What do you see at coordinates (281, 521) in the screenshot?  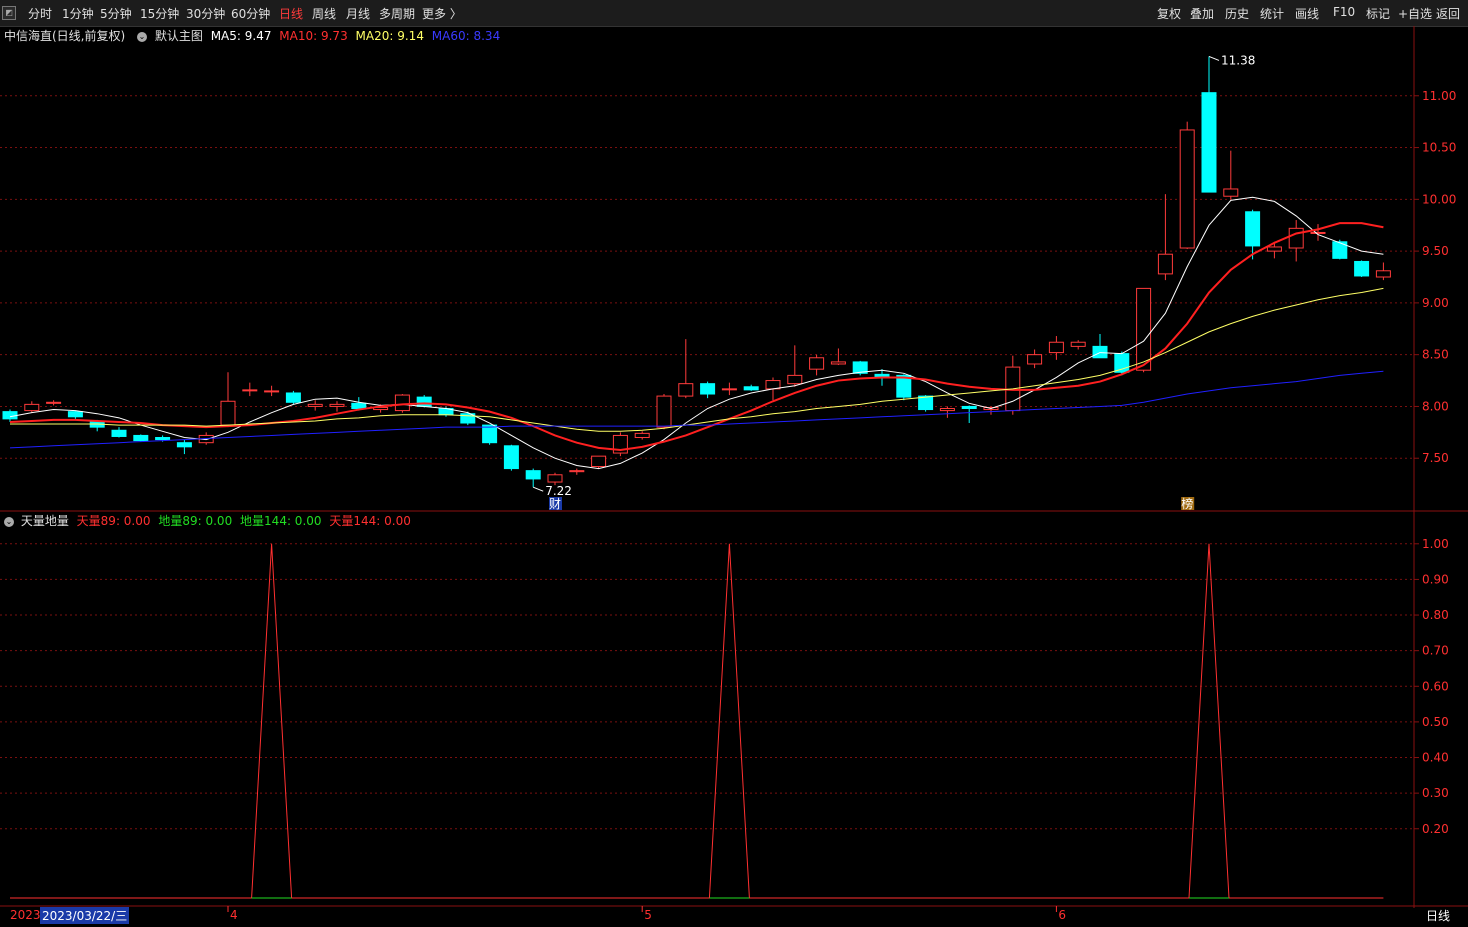 I see `di144-value: 地量144: 0.00` at bounding box center [281, 521].